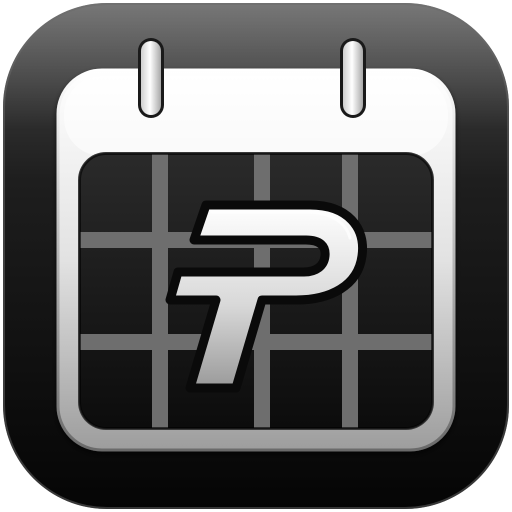 This screenshot has height=512, width=512. Describe the element at coordinates (151, 78) in the screenshot. I see `binder-ring-left` at that location.